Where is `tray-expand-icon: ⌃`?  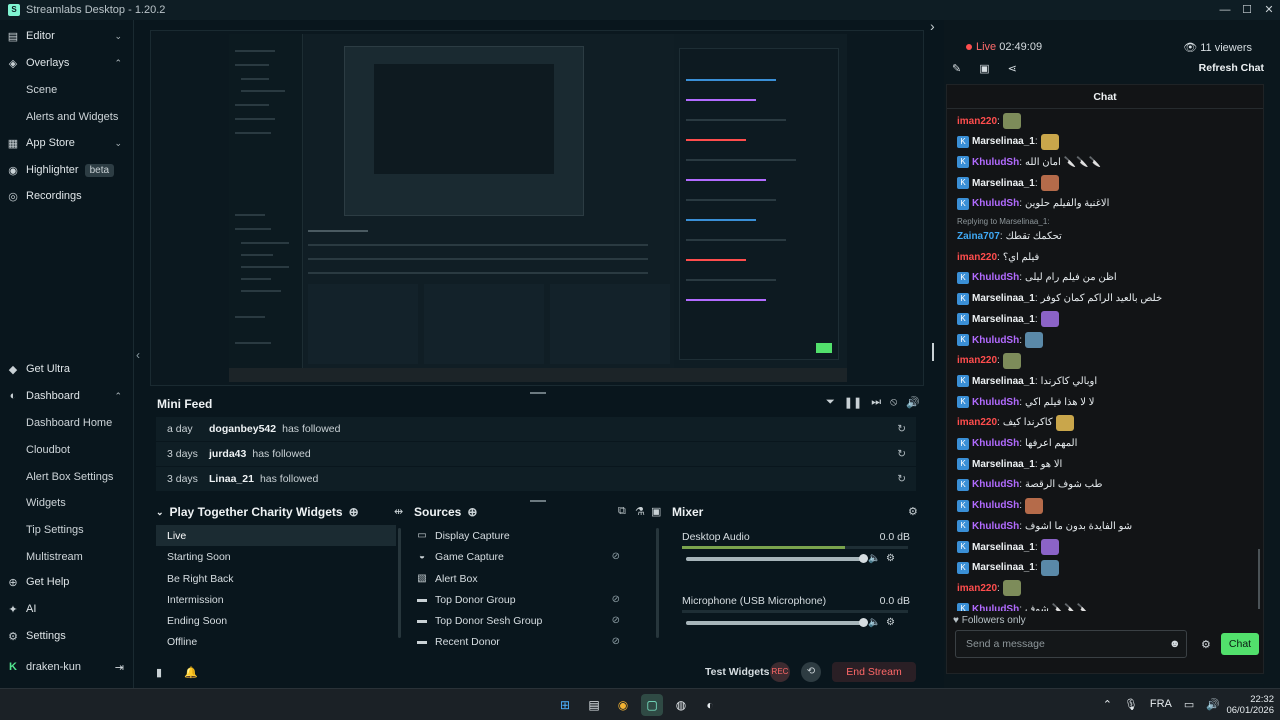
tray-expand-icon: ⌃ is located at coordinates (1107, 704).